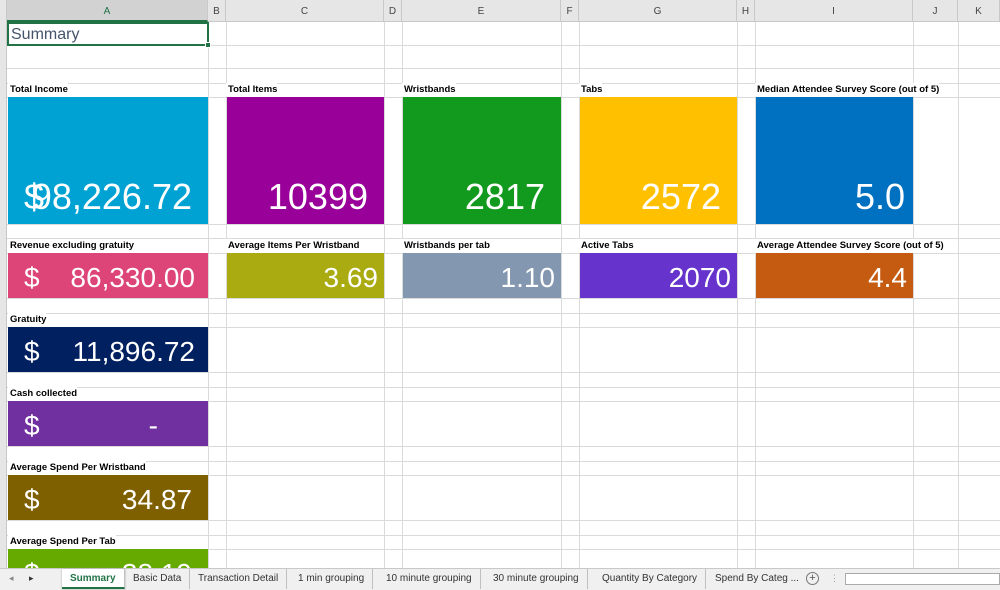 The width and height of the screenshot is (1000, 590). What do you see at coordinates (482, 160) in the screenshot?
I see `tile-wristbands: 2817` at bounding box center [482, 160].